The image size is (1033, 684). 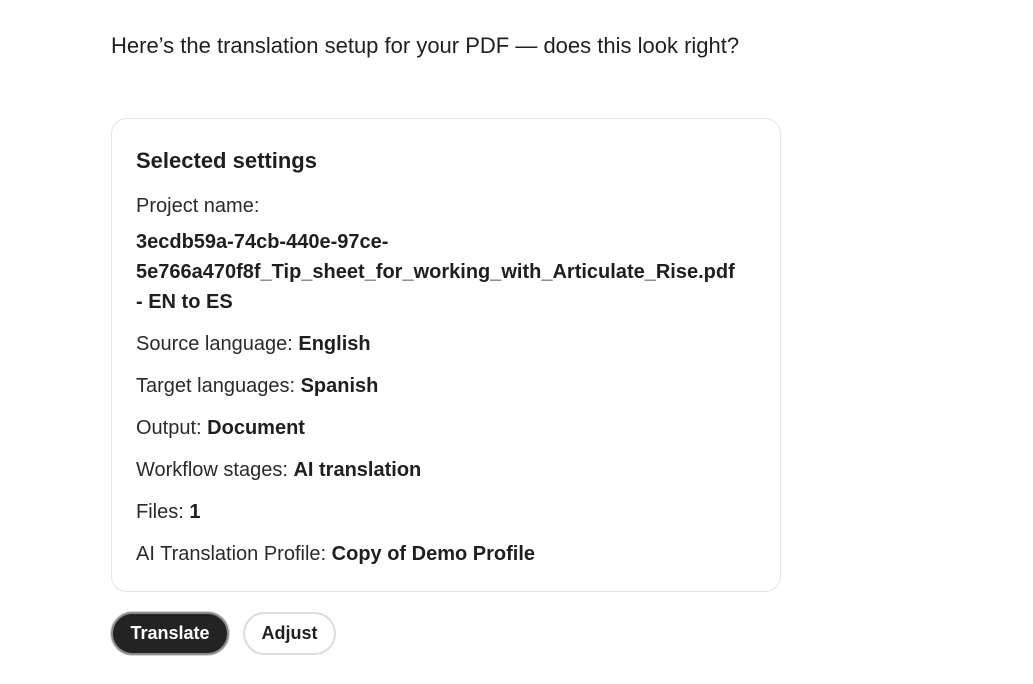 I want to click on source-language-row: Source language: English, so click(x=253, y=344).